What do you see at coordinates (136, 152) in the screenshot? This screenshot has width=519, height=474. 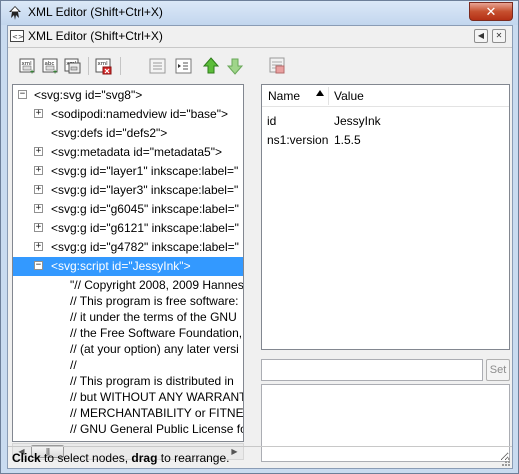 I see `tree-node-label: <svg:metadata id="metadata5">` at bounding box center [136, 152].